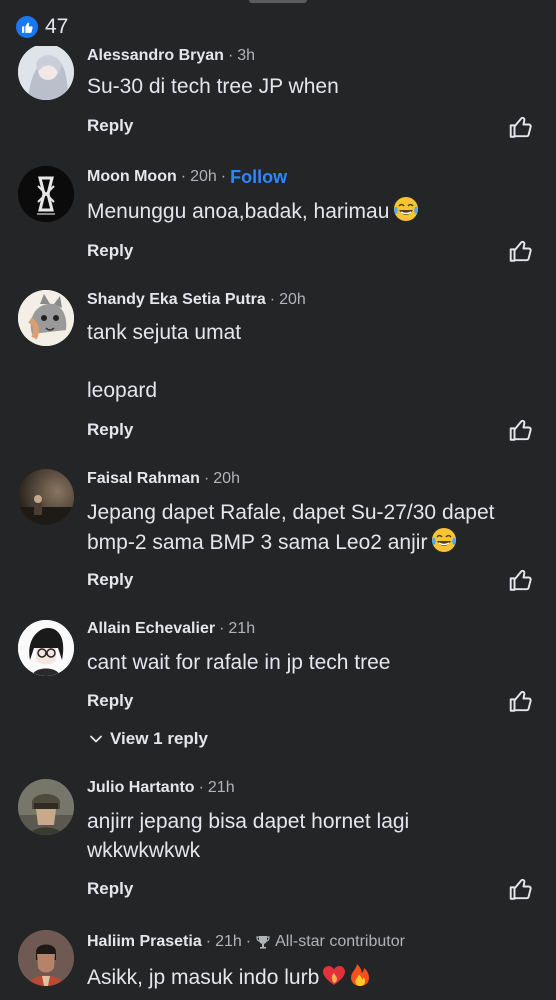 This screenshot has width=556, height=1000. I want to click on heart-on-fire-icon, so click(334, 979).